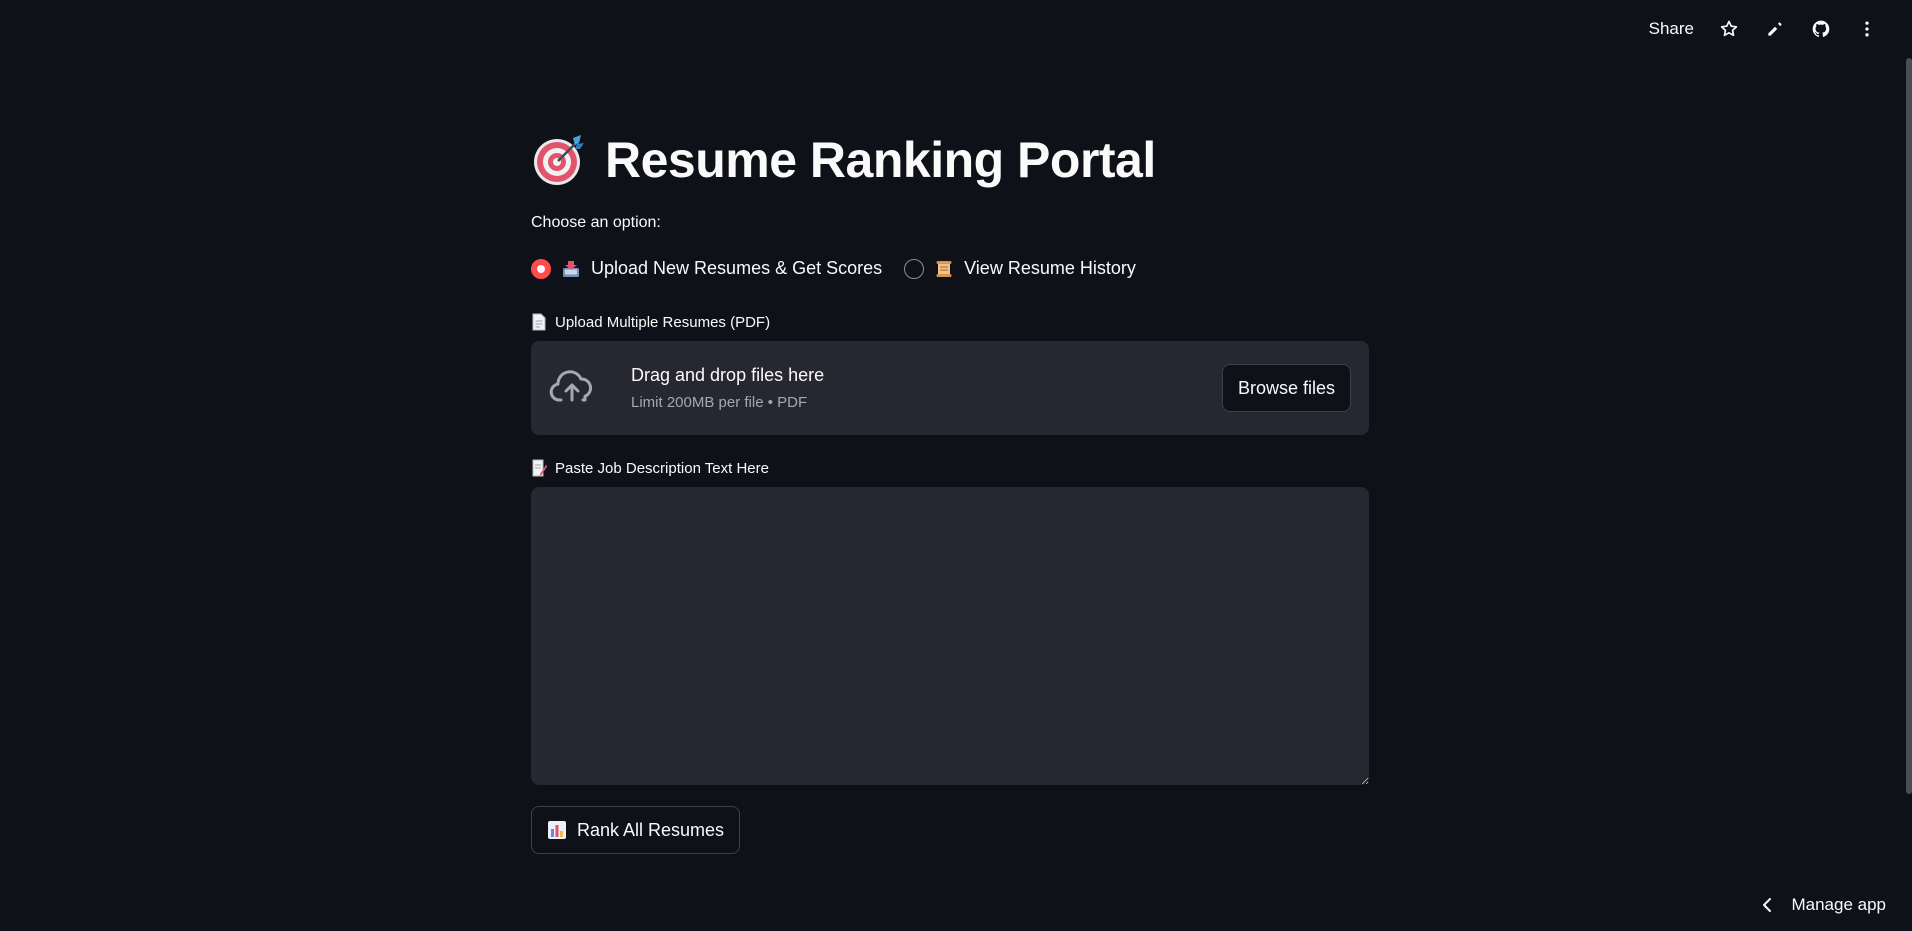  Describe the element at coordinates (914, 268) in the screenshot. I see `radio-unselected-indicator` at that location.